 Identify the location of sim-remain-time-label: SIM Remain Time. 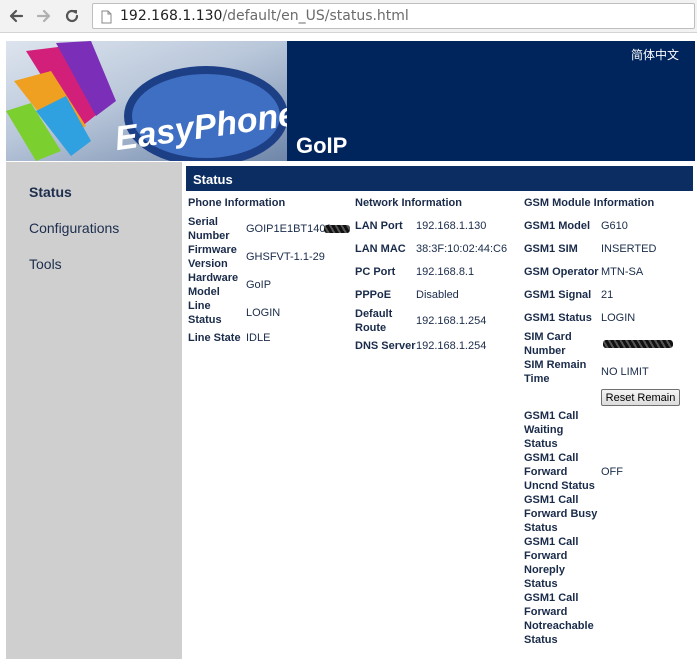
(555, 372).